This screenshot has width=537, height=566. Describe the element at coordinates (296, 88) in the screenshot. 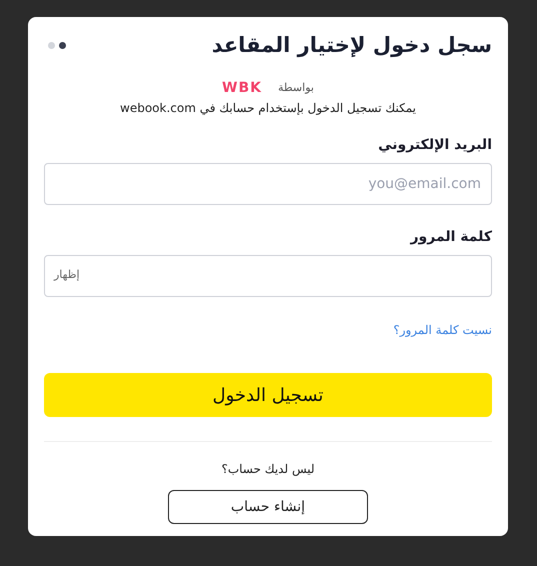

I see `by-label: بواسطة` at that location.